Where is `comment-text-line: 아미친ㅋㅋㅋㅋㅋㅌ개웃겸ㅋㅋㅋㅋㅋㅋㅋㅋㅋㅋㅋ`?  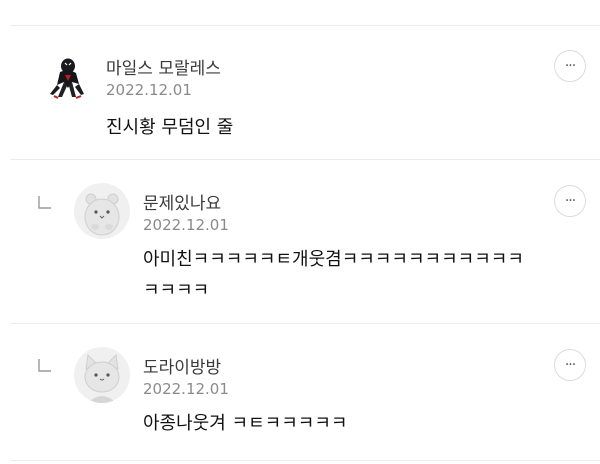
comment-text-line: 아미친ㅋㅋㅋㅋㅋㅌ개웃겸ㅋㅋㅋㅋㅋㅋㅋㅋㅋㅋㅋ is located at coordinates (333, 259).